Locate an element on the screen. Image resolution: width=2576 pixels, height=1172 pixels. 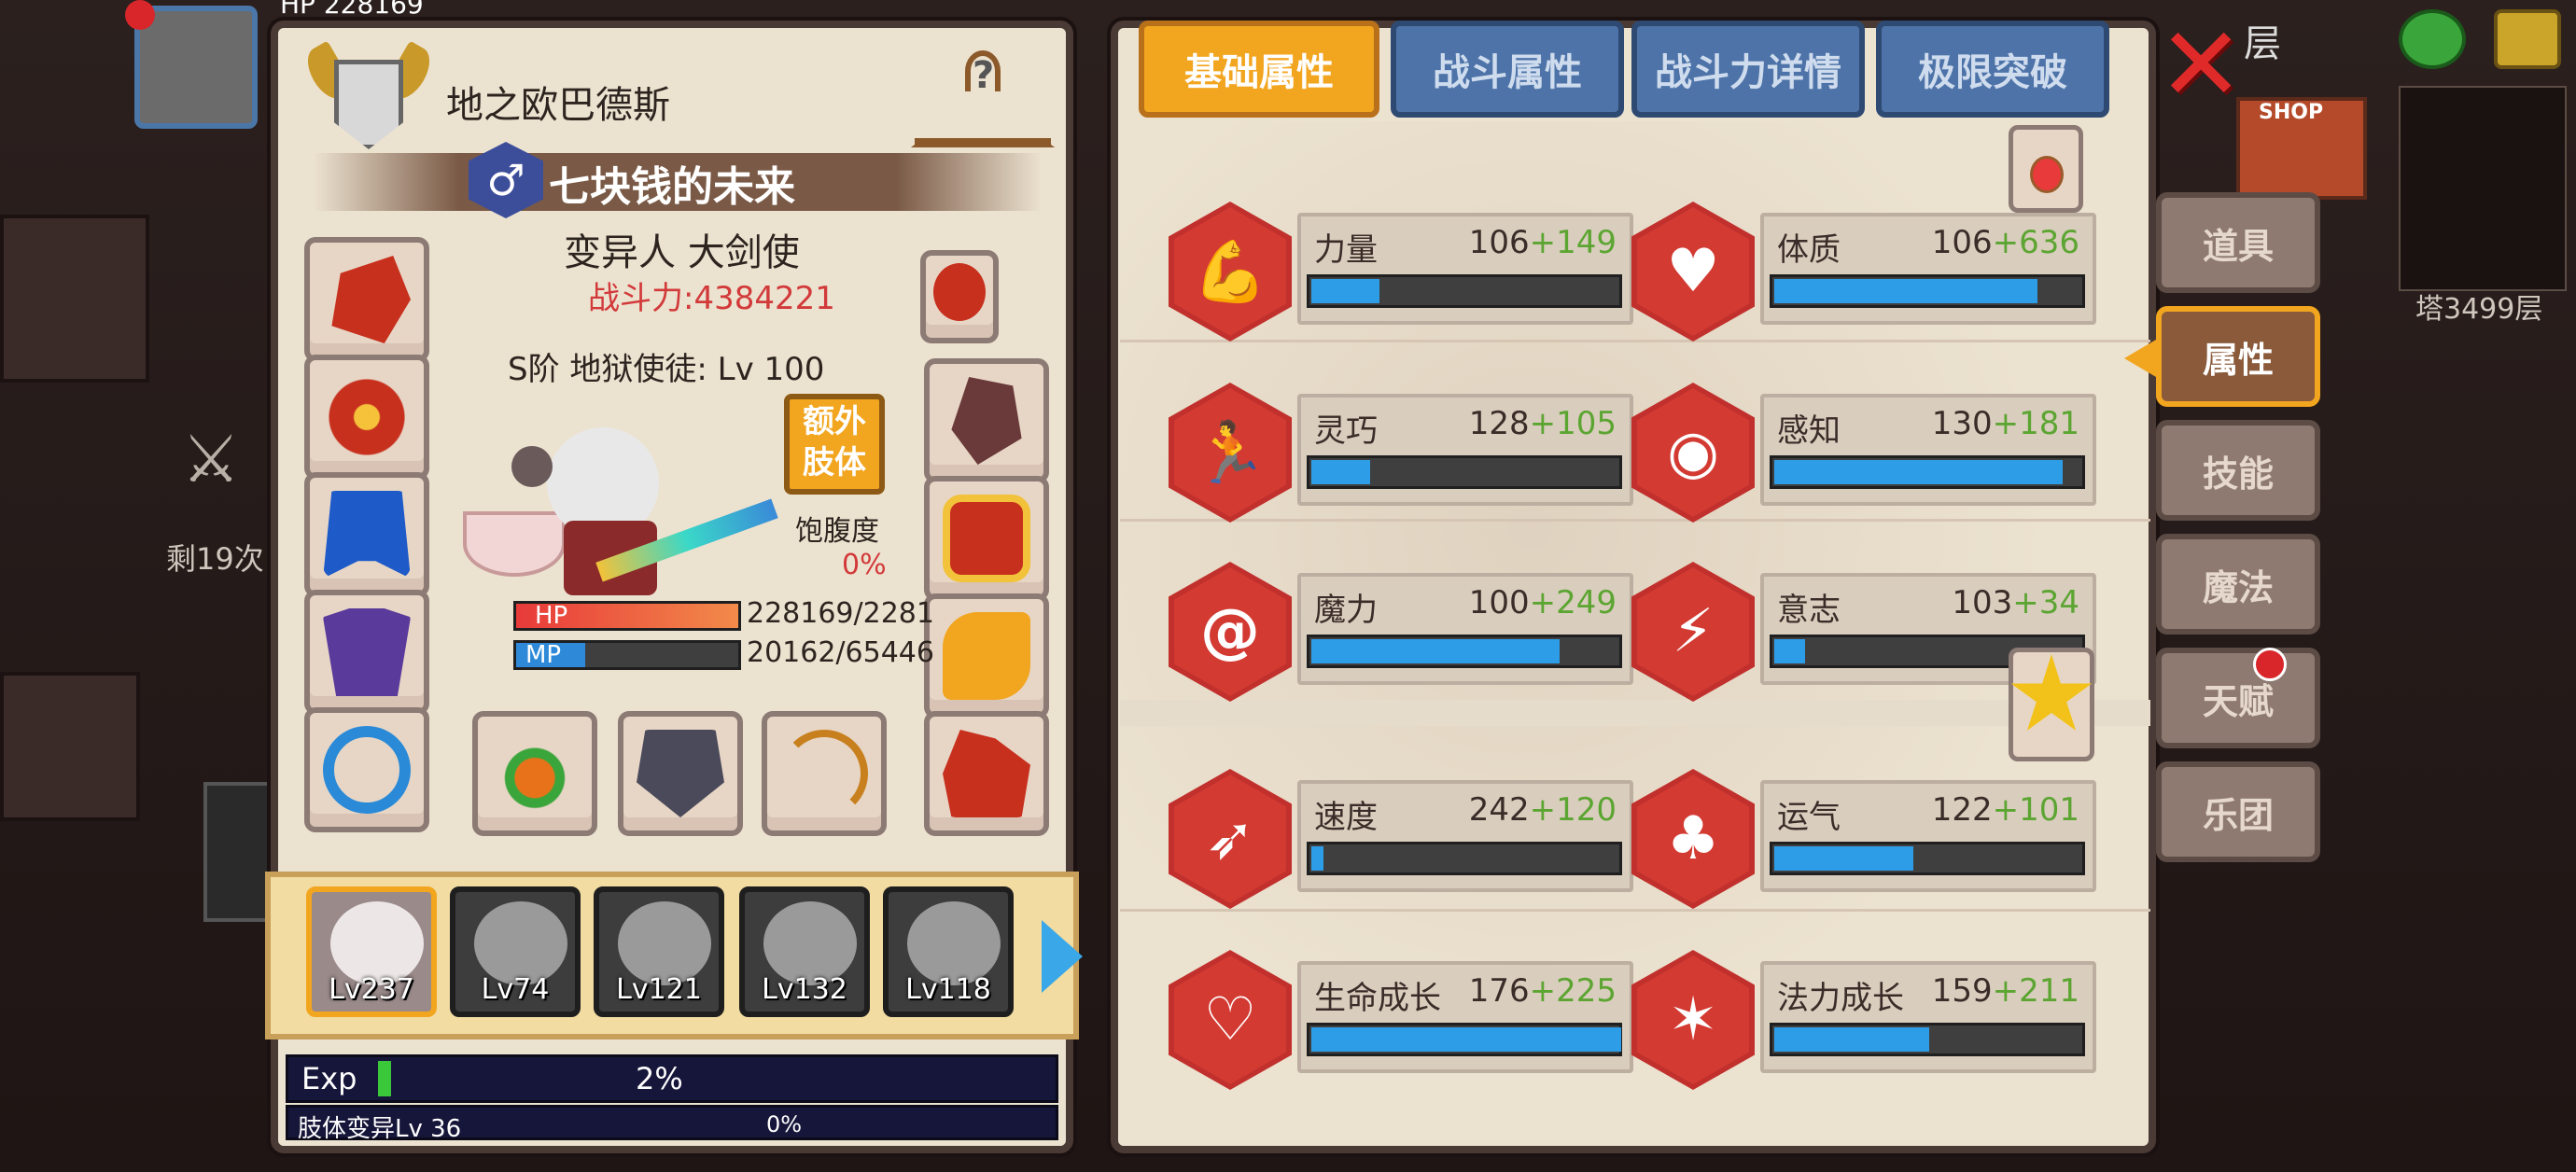
equip-slot-trinket is located at coordinates (987, 656).